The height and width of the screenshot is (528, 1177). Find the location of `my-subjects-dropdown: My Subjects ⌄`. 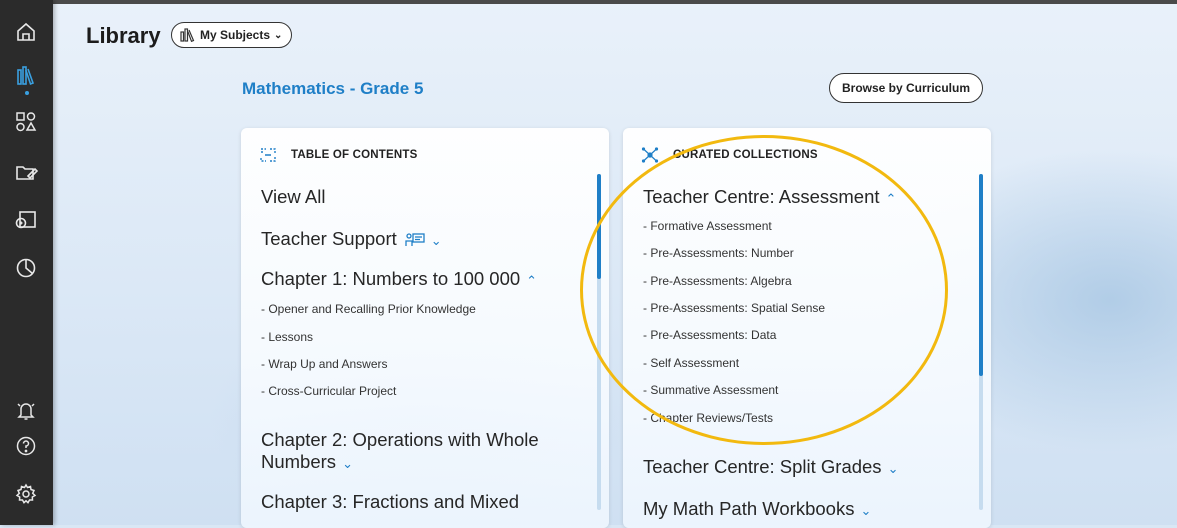

my-subjects-dropdown: My Subjects ⌄ is located at coordinates (232, 35).